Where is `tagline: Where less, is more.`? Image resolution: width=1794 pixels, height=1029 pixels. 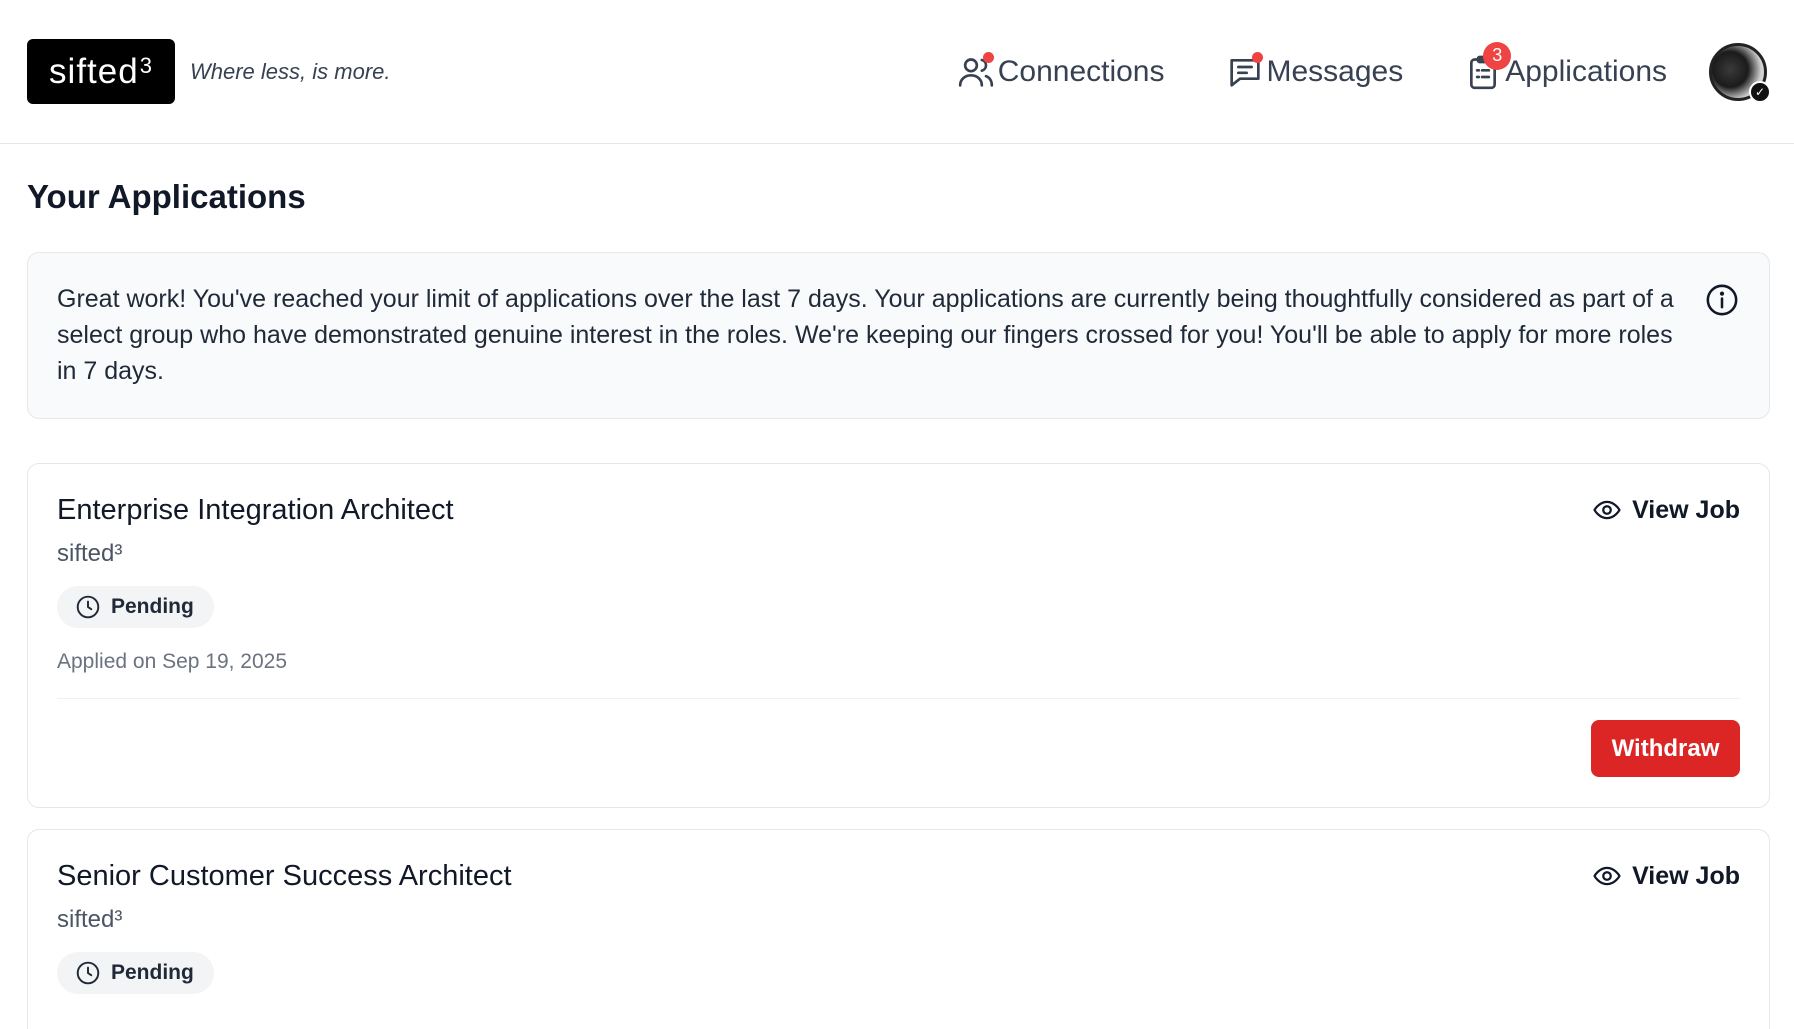 tagline: Where less, is more. is located at coordinates (290, 71).